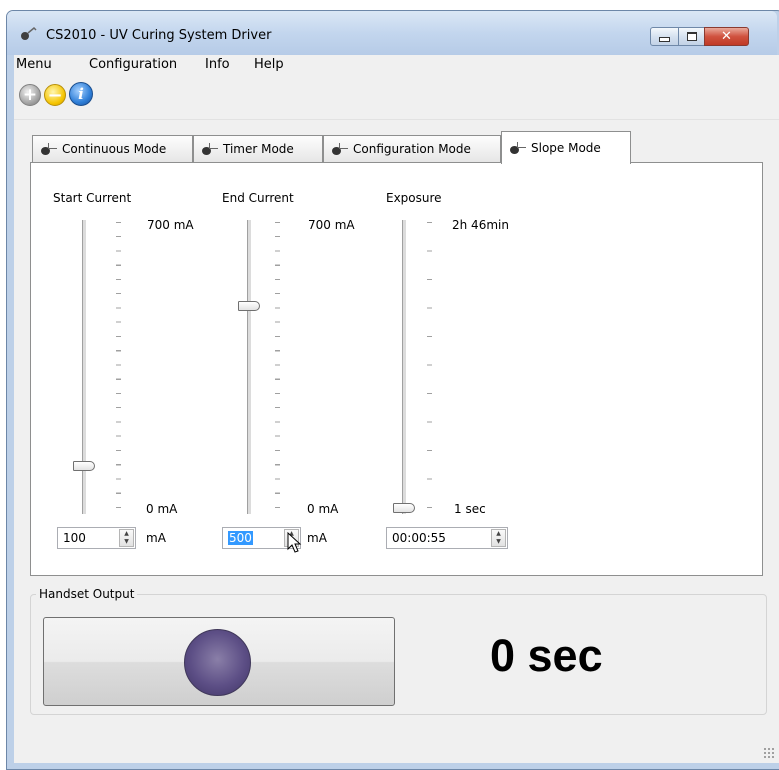 This screenshot has width=779, height=770. What do you see at coordinates (156, 538) in the screenshot?
I see `start-current-unit: mA` at bounding box center [156, 538].